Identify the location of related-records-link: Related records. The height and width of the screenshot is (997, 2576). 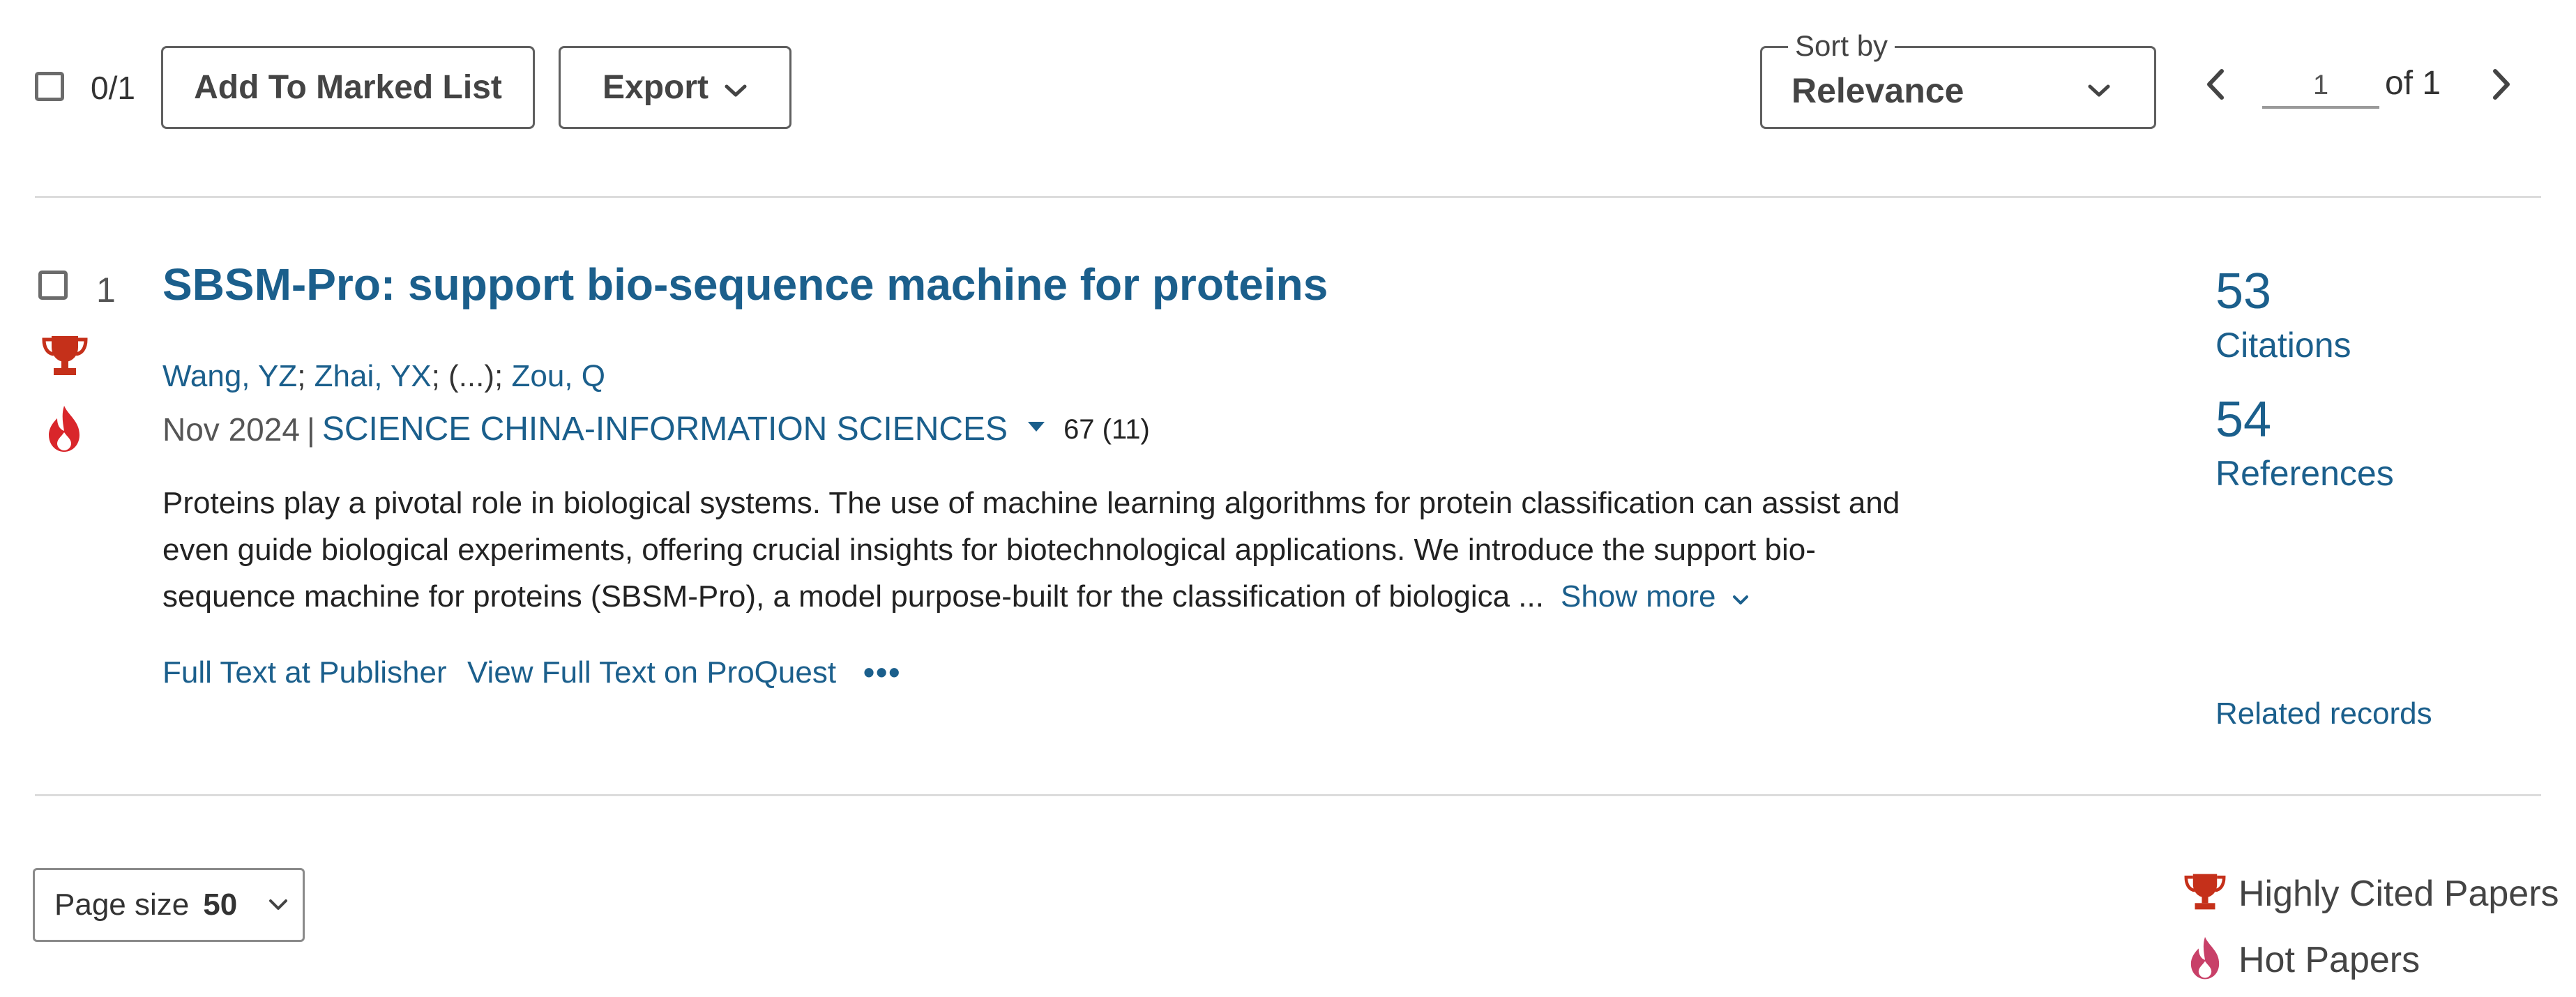
(2323, 714).